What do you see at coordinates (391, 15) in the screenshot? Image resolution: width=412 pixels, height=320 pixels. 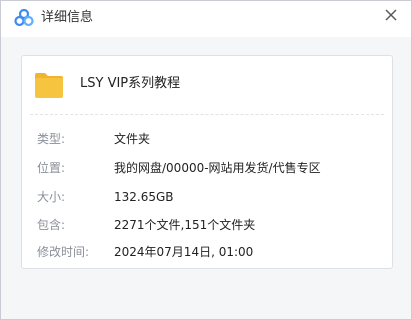 I see `close-icon` at bounding box center [391, 15].